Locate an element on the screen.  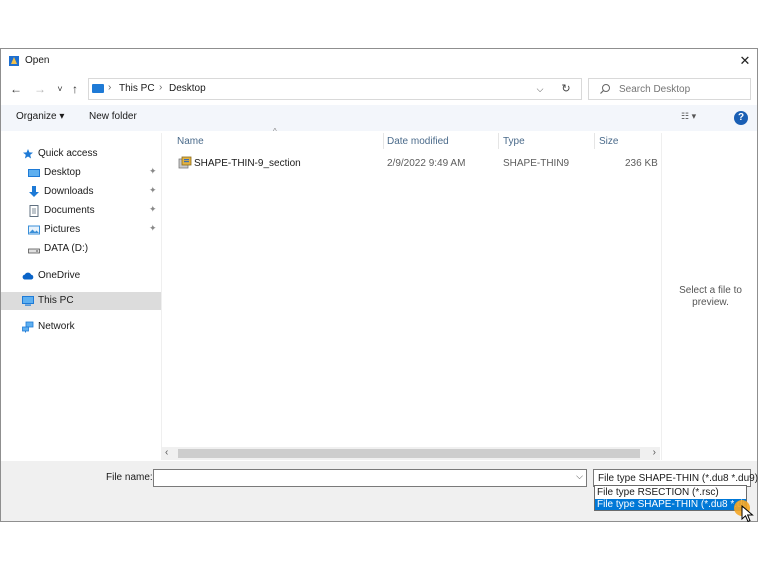
sidebar-item-desktop: Desktop ✦ is located at coordinates (81, 173).